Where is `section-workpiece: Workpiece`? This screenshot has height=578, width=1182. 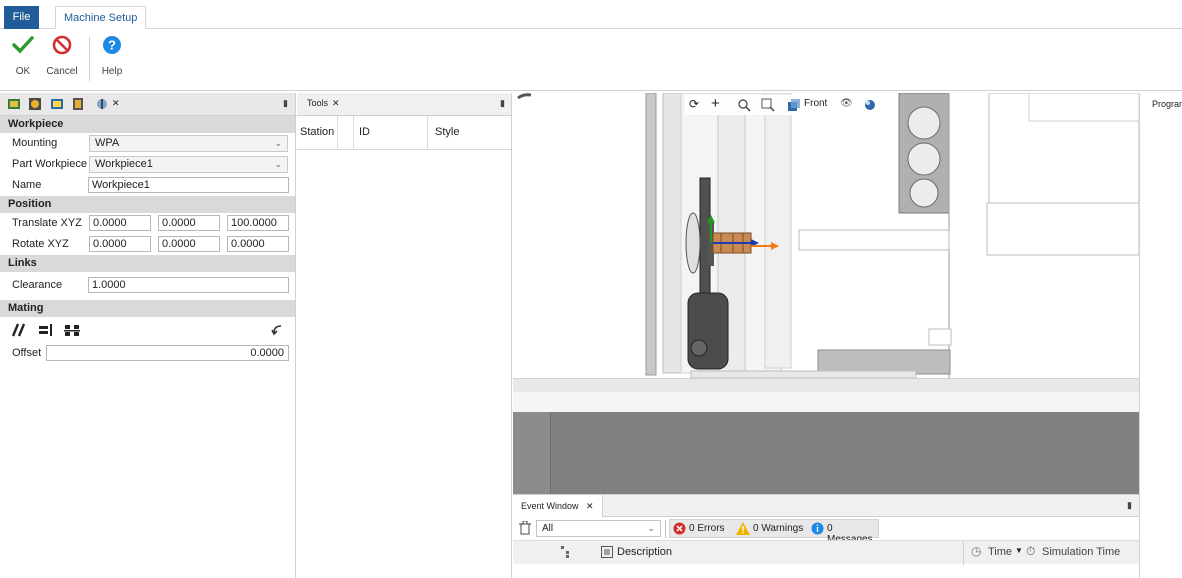
section-workpiece: Workpiece is located at coordinates (147, 124).